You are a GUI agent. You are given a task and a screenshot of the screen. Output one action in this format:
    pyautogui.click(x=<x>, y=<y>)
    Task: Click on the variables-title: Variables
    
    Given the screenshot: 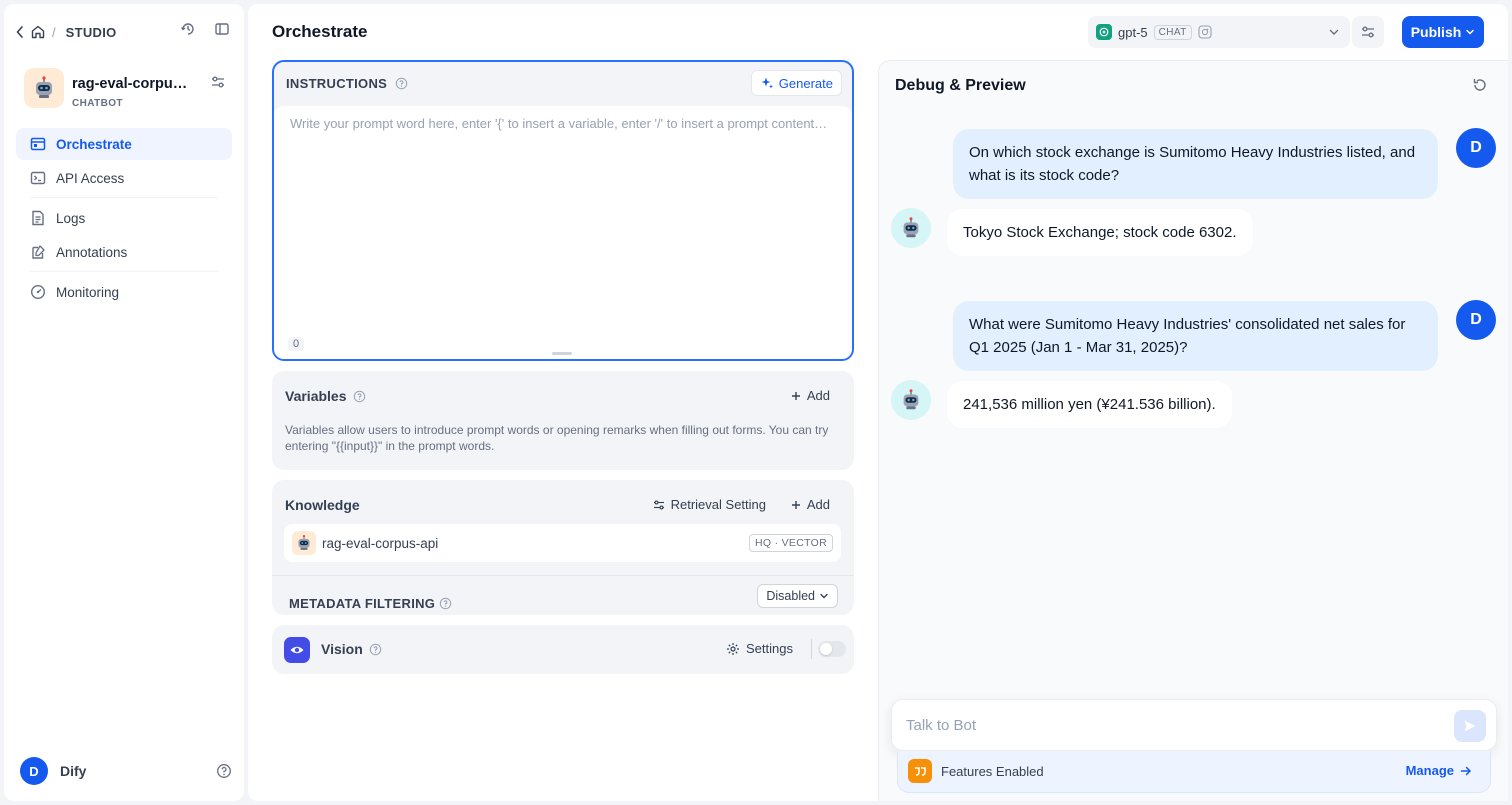 What is the action you would take?
    pyautogui.click(x=316, y=396)
    